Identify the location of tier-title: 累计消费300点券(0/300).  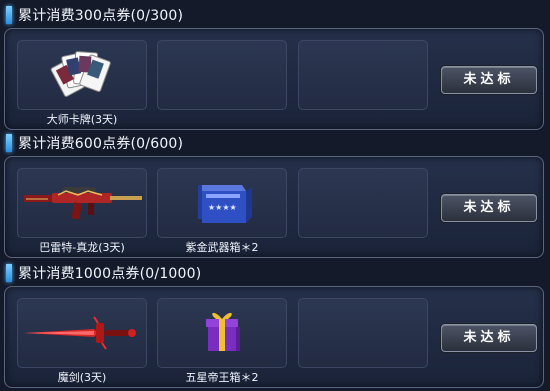
(101, 16).